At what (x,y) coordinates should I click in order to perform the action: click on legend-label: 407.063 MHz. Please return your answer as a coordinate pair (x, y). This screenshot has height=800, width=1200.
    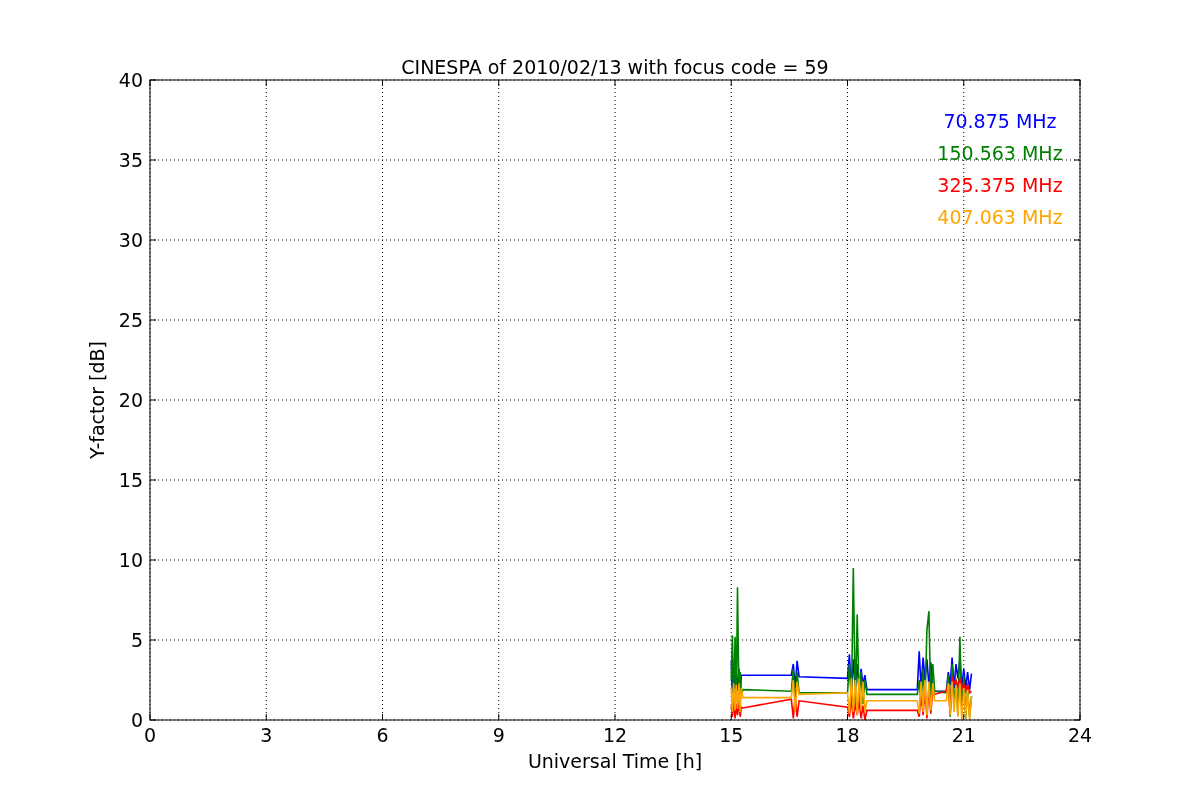
    Looking at the image, I should click on (1000, 217).